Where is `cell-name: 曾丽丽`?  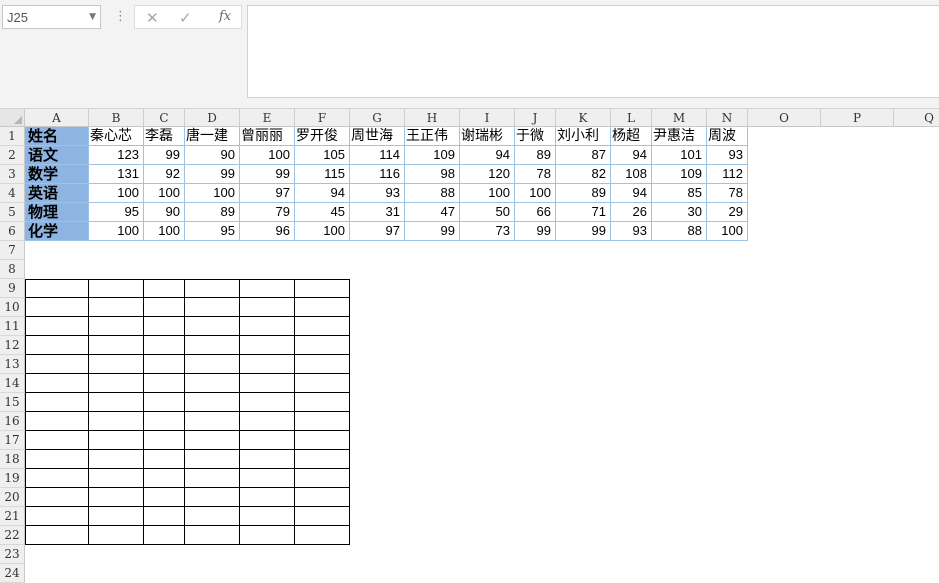
cell-name: 曾丽丽 is located at coordinates (267, 136).